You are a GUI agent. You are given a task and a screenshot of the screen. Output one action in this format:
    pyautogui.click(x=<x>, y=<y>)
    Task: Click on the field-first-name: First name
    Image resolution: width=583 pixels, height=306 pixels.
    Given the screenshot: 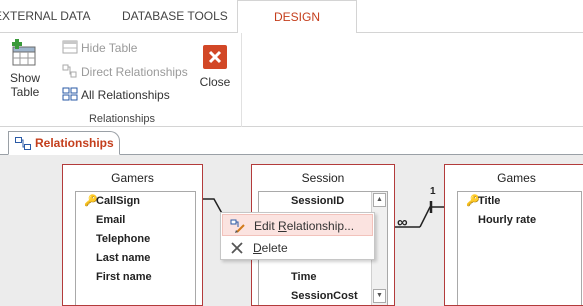 What is the action you would take?
    pyautogui.click(x=135, y=277)
    